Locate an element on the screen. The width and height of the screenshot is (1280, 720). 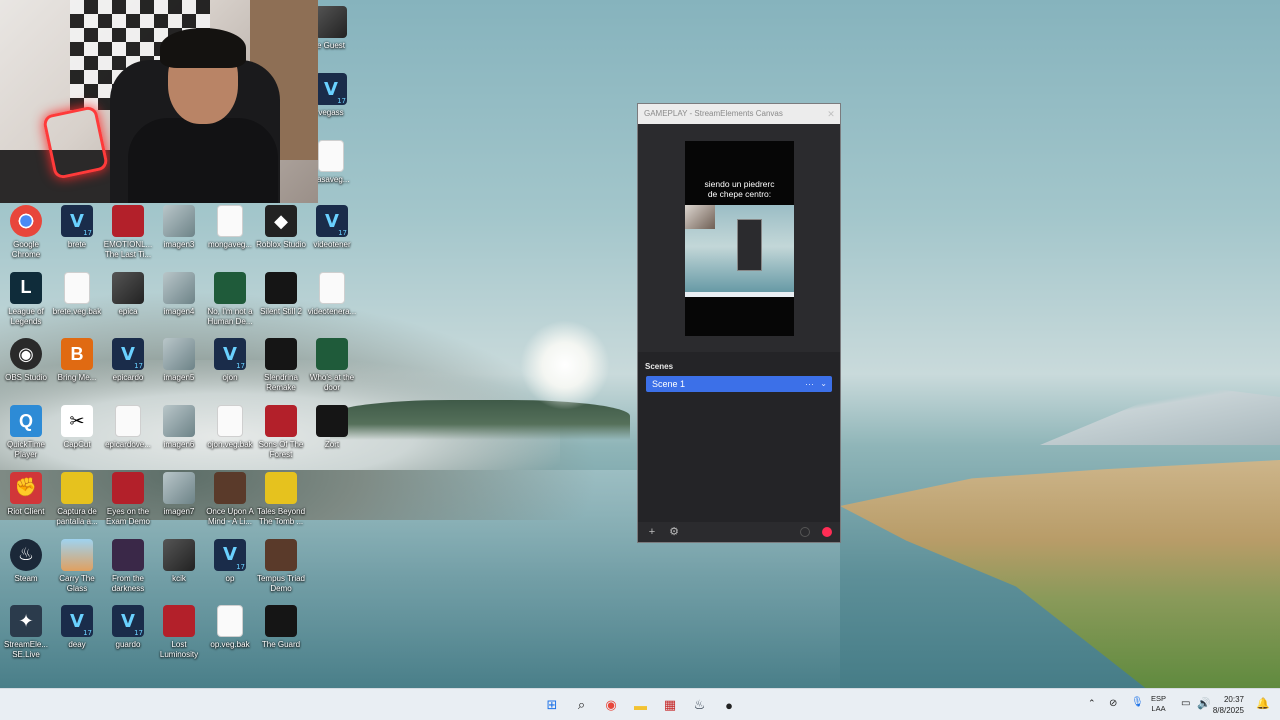
microphone-icon: 🎙 is located at coordinates (1137, 708).